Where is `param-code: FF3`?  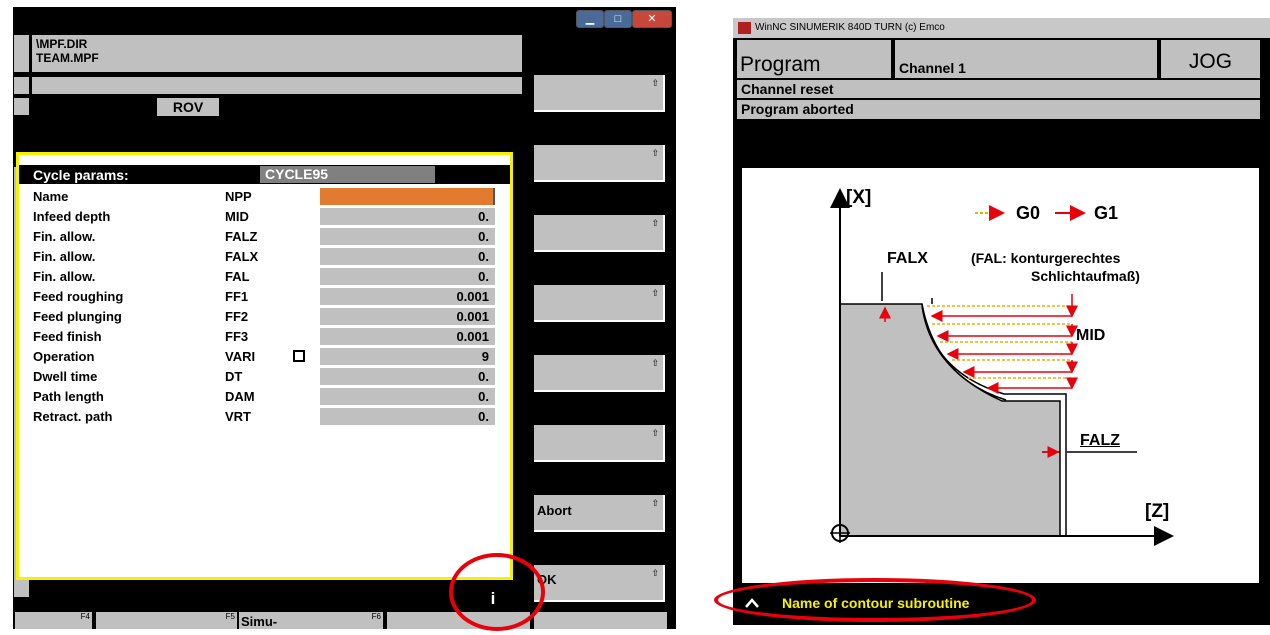 param-code: FF3 is located at coordinates (237, 336).